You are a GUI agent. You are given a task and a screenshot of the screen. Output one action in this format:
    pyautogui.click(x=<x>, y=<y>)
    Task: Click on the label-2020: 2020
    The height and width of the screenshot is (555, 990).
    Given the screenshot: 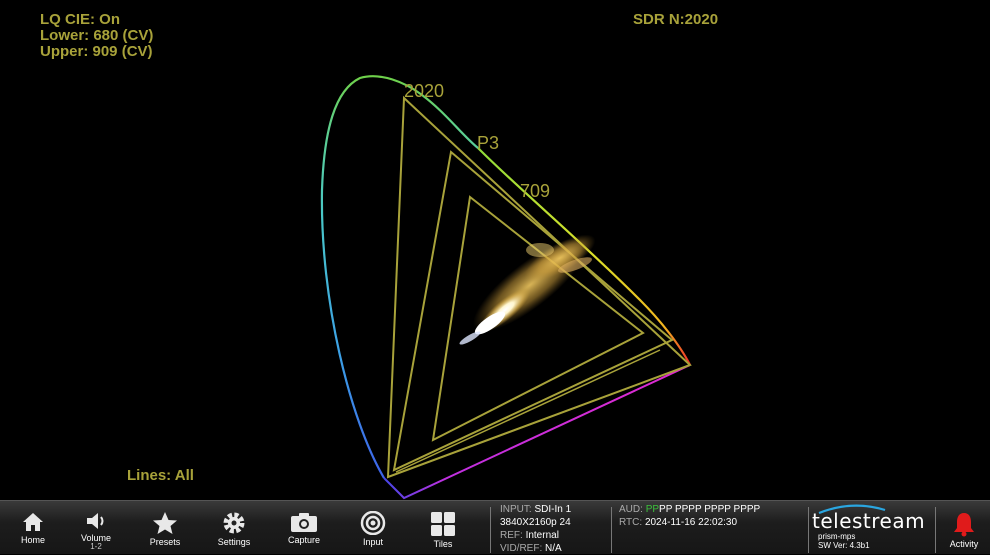 What is the action you would take?
    pyautogui.click(x=424, y=91)
    